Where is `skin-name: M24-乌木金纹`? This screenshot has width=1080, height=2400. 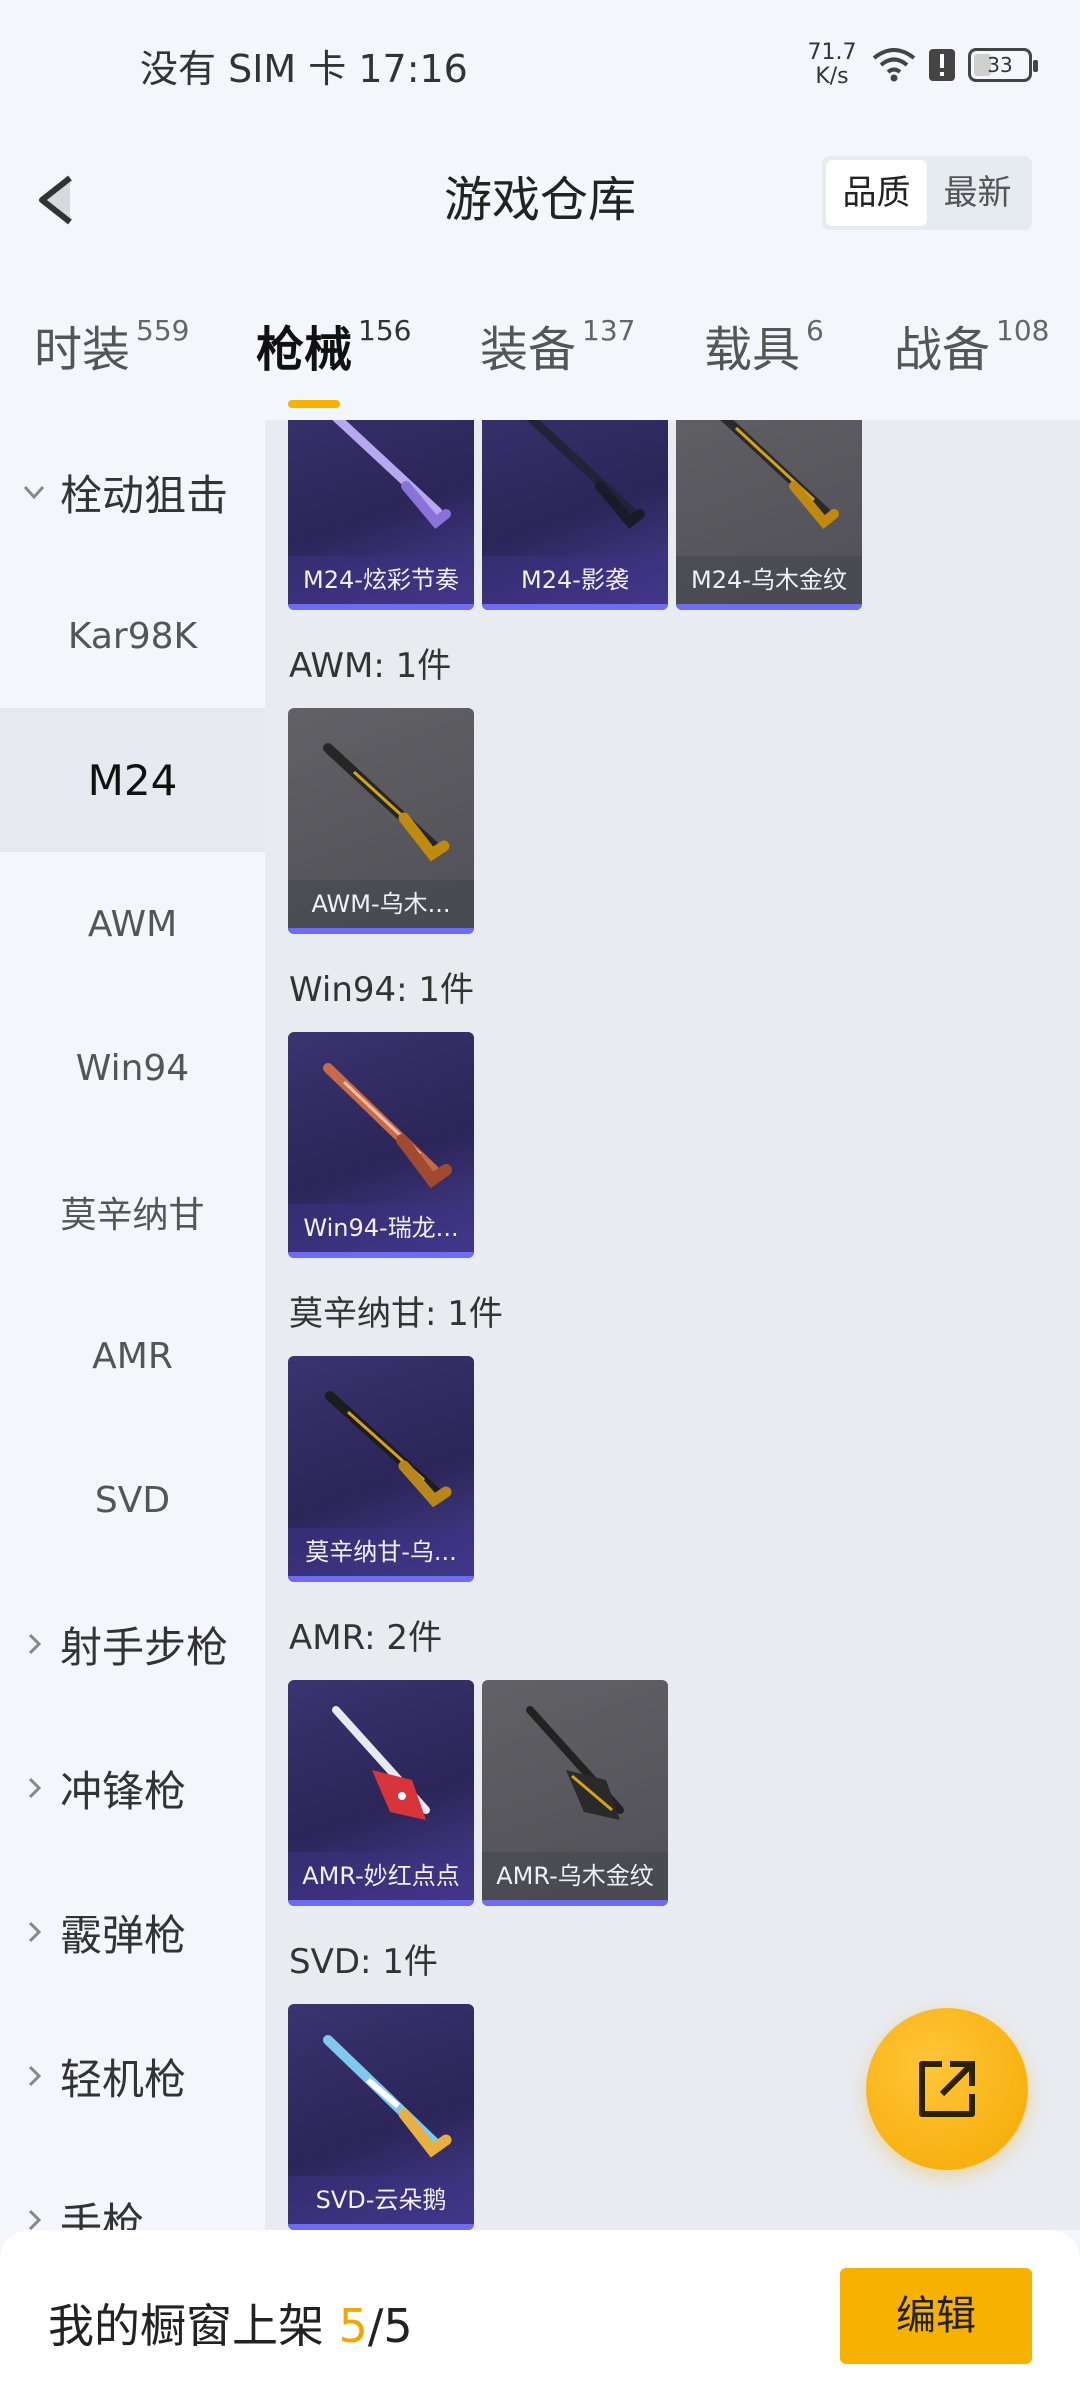 skin-name: M24-乌木金纹 is located at coordinates (769, 580).